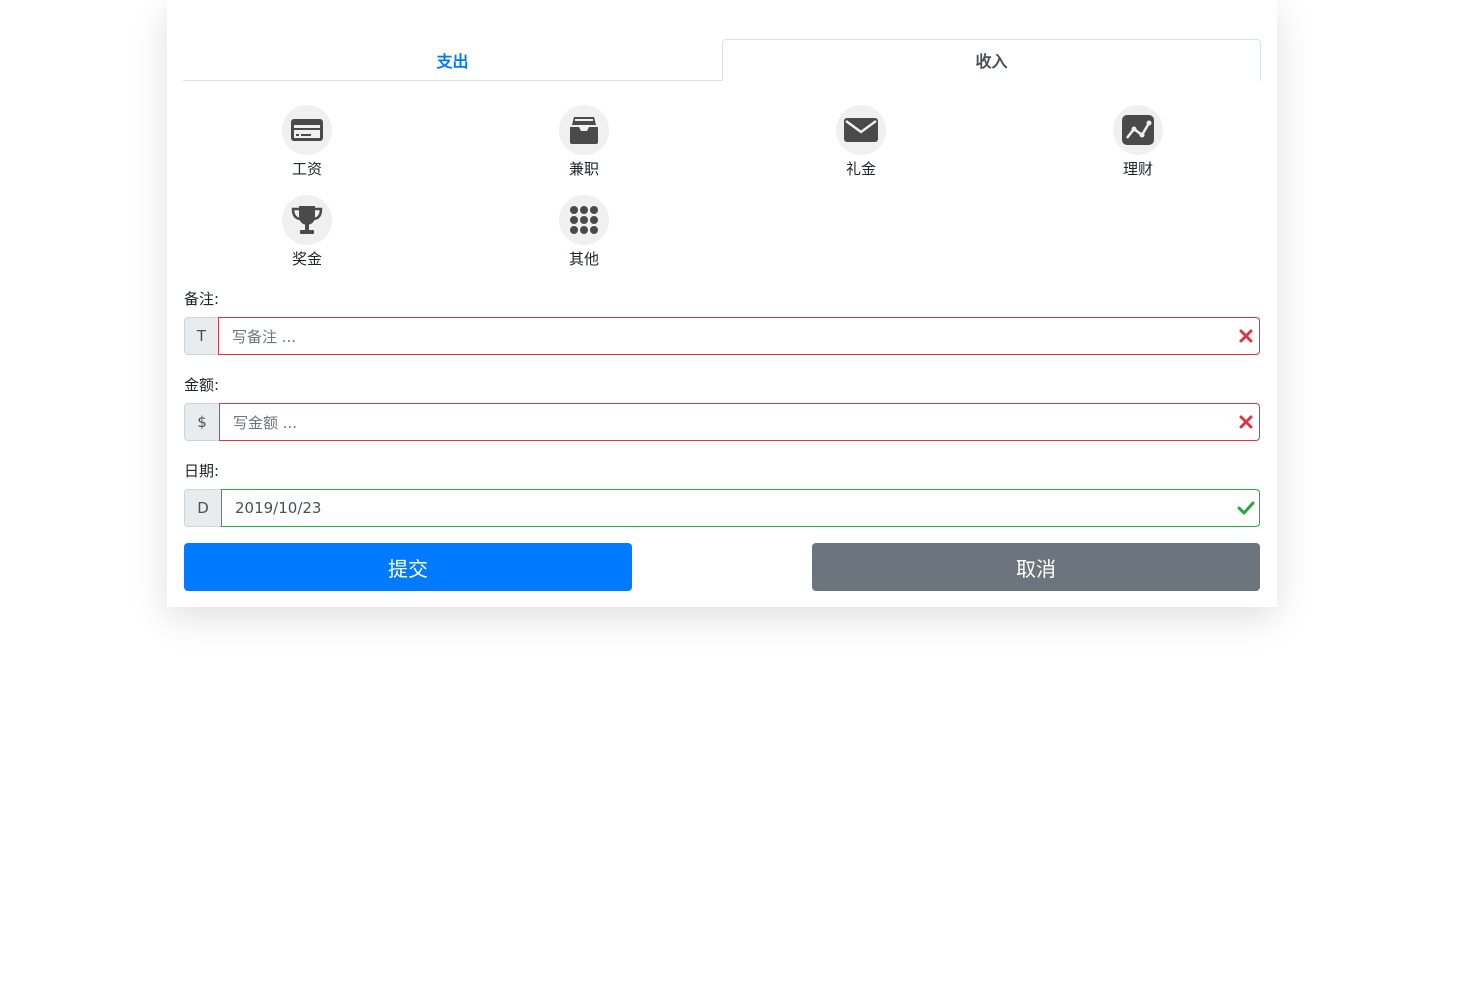 This screenshot has width=1470, height=989. Describe the element at coordinates (202, 385) in the screenshot. I see `amount-label: 金额:` at that location.